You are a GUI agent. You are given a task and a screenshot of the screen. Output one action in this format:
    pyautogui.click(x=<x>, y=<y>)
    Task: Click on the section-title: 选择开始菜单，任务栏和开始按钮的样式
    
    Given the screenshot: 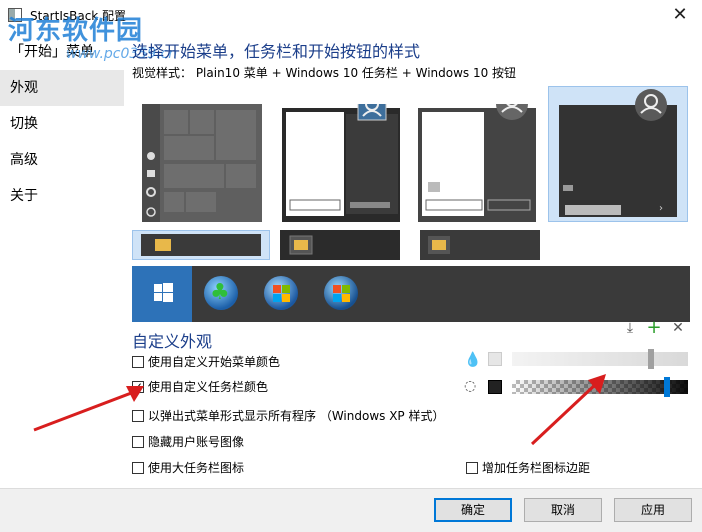 What is the action you would take?
    pyautogui.click(x=276, y=51)
    